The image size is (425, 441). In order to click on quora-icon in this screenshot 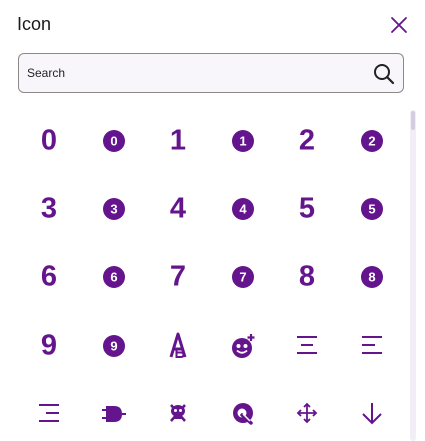, I will do `click(242, 414)`.